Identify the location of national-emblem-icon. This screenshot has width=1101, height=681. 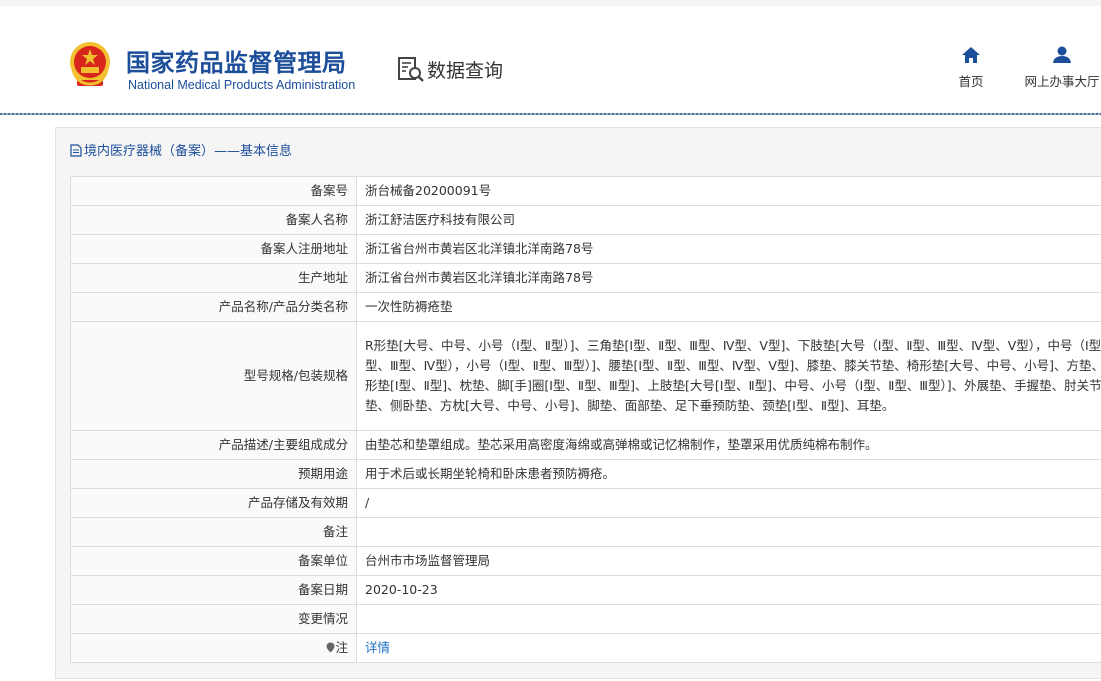
(90, 64).